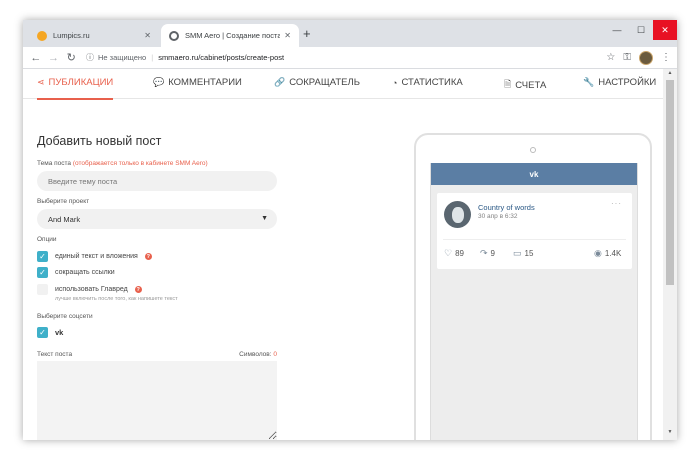 Image resolution: width=700 pixels, height=464 pixels. What do you see at coordinates (42, 289) in the screenshot?
I see `checkbox-unchecked` at bounding box center [42, 289].